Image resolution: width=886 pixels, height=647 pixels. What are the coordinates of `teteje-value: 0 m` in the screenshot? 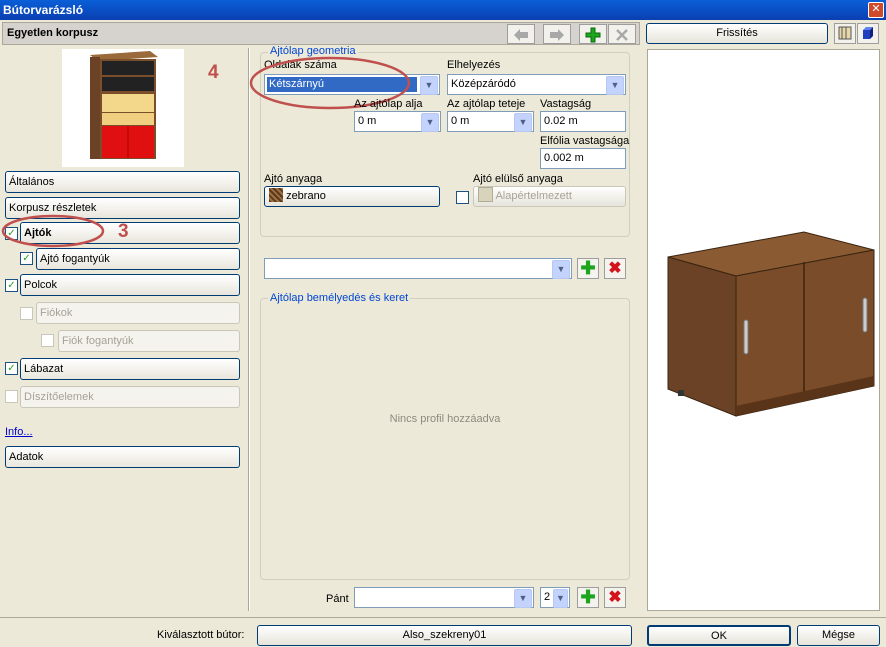 It's located at (460, 121).